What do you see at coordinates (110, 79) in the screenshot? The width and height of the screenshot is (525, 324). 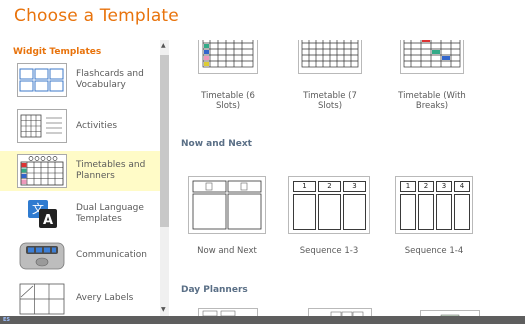 I see `sidebar-item-label: Flashcards and Vocabulary` at bounding box center [110, 79].